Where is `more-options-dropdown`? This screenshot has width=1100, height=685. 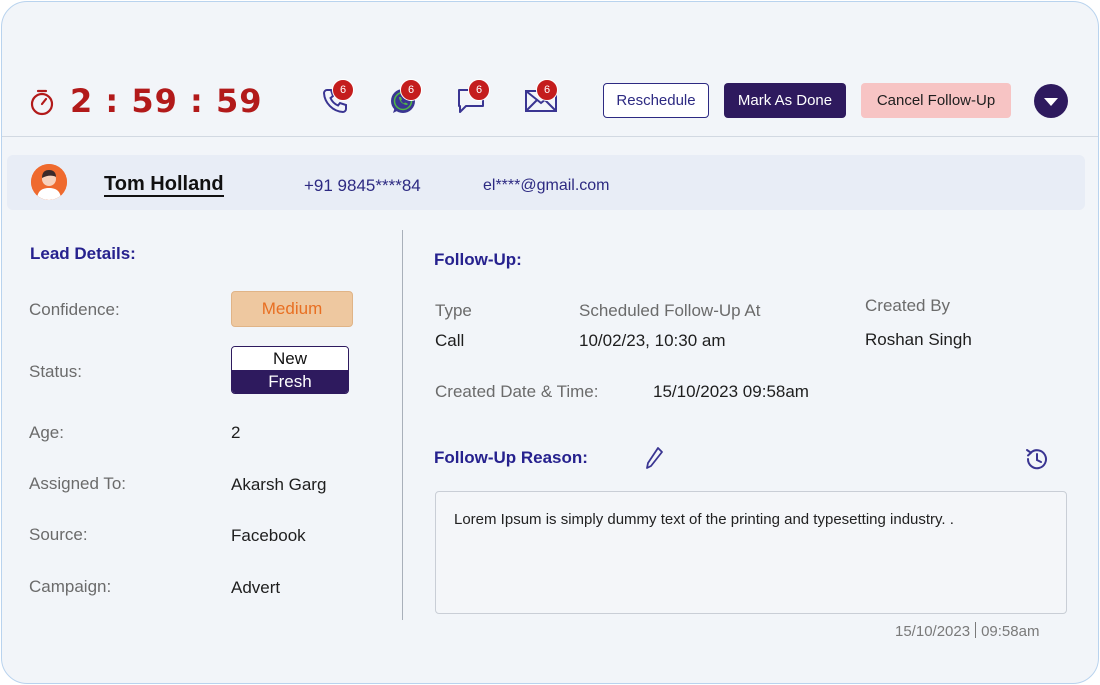
more-options-dropdown is located at coordinates (1051, 101).